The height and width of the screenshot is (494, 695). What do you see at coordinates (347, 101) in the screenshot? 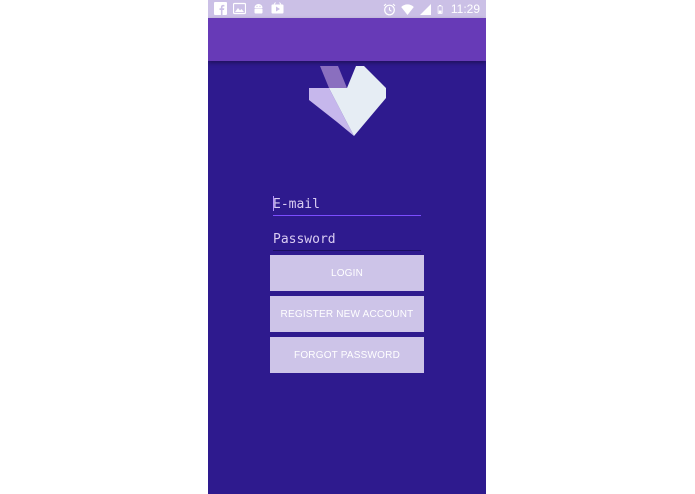
I see `app-logo` at bounding box center [347, 101].